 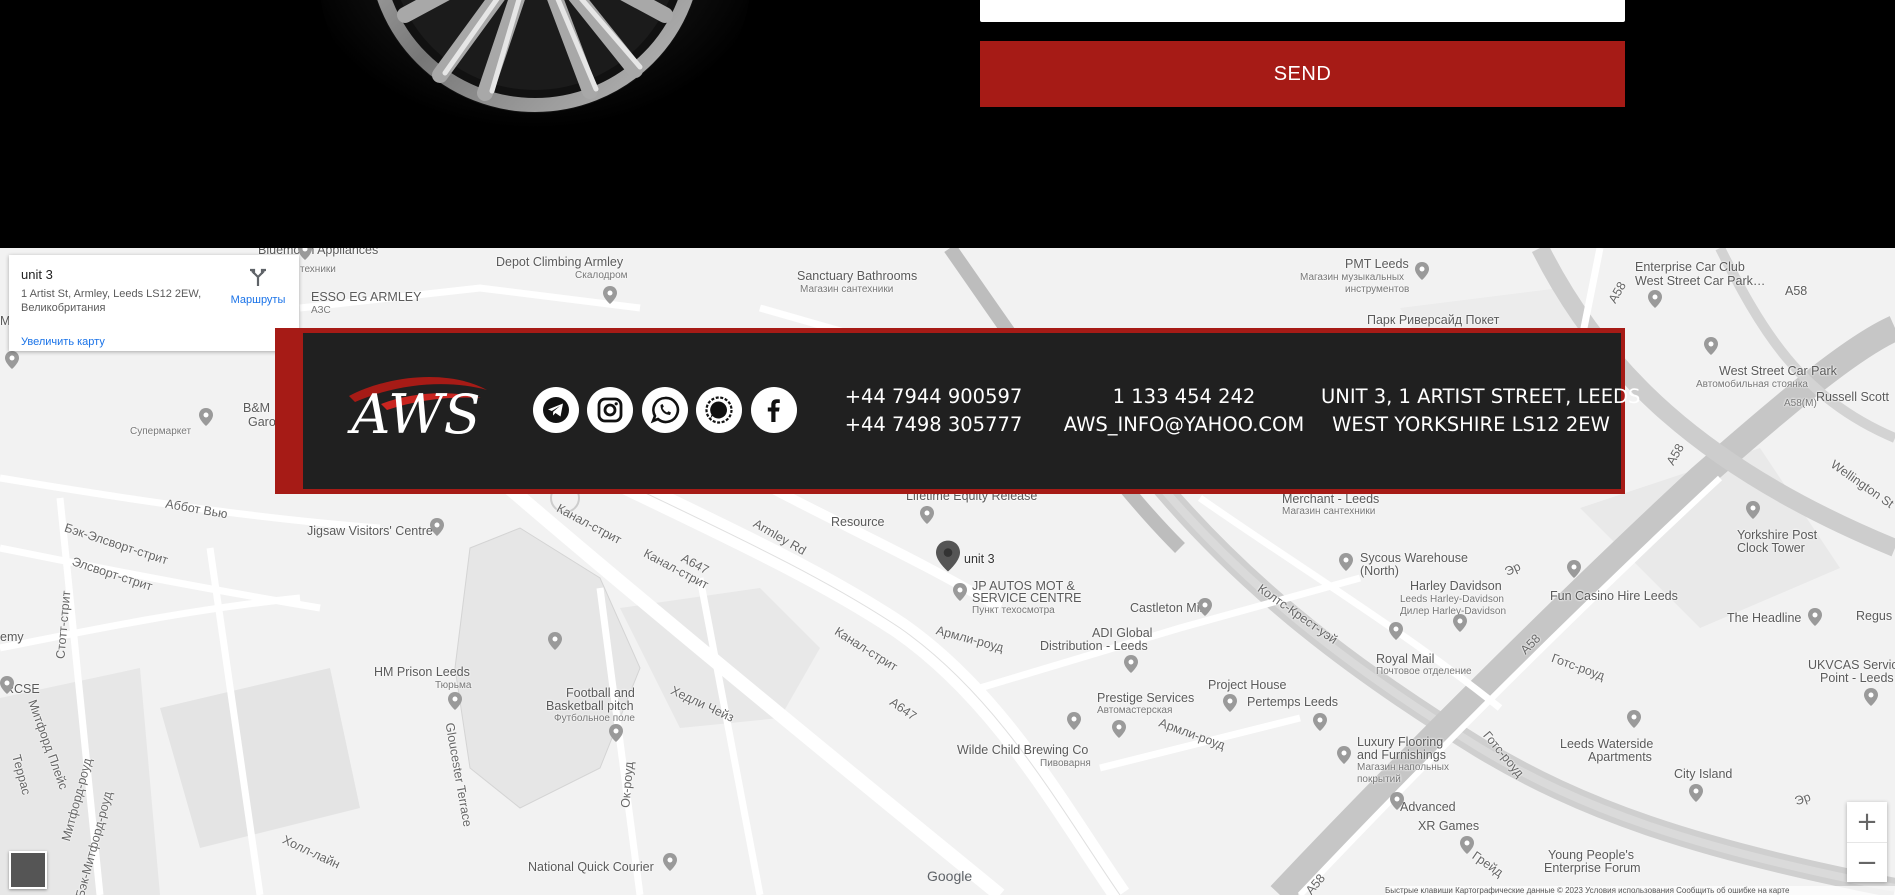 What do you see at coordinates (847, 289) in the screenshot?
I see `map-label: Магазин сантехники` at bounding box center [847, 289].